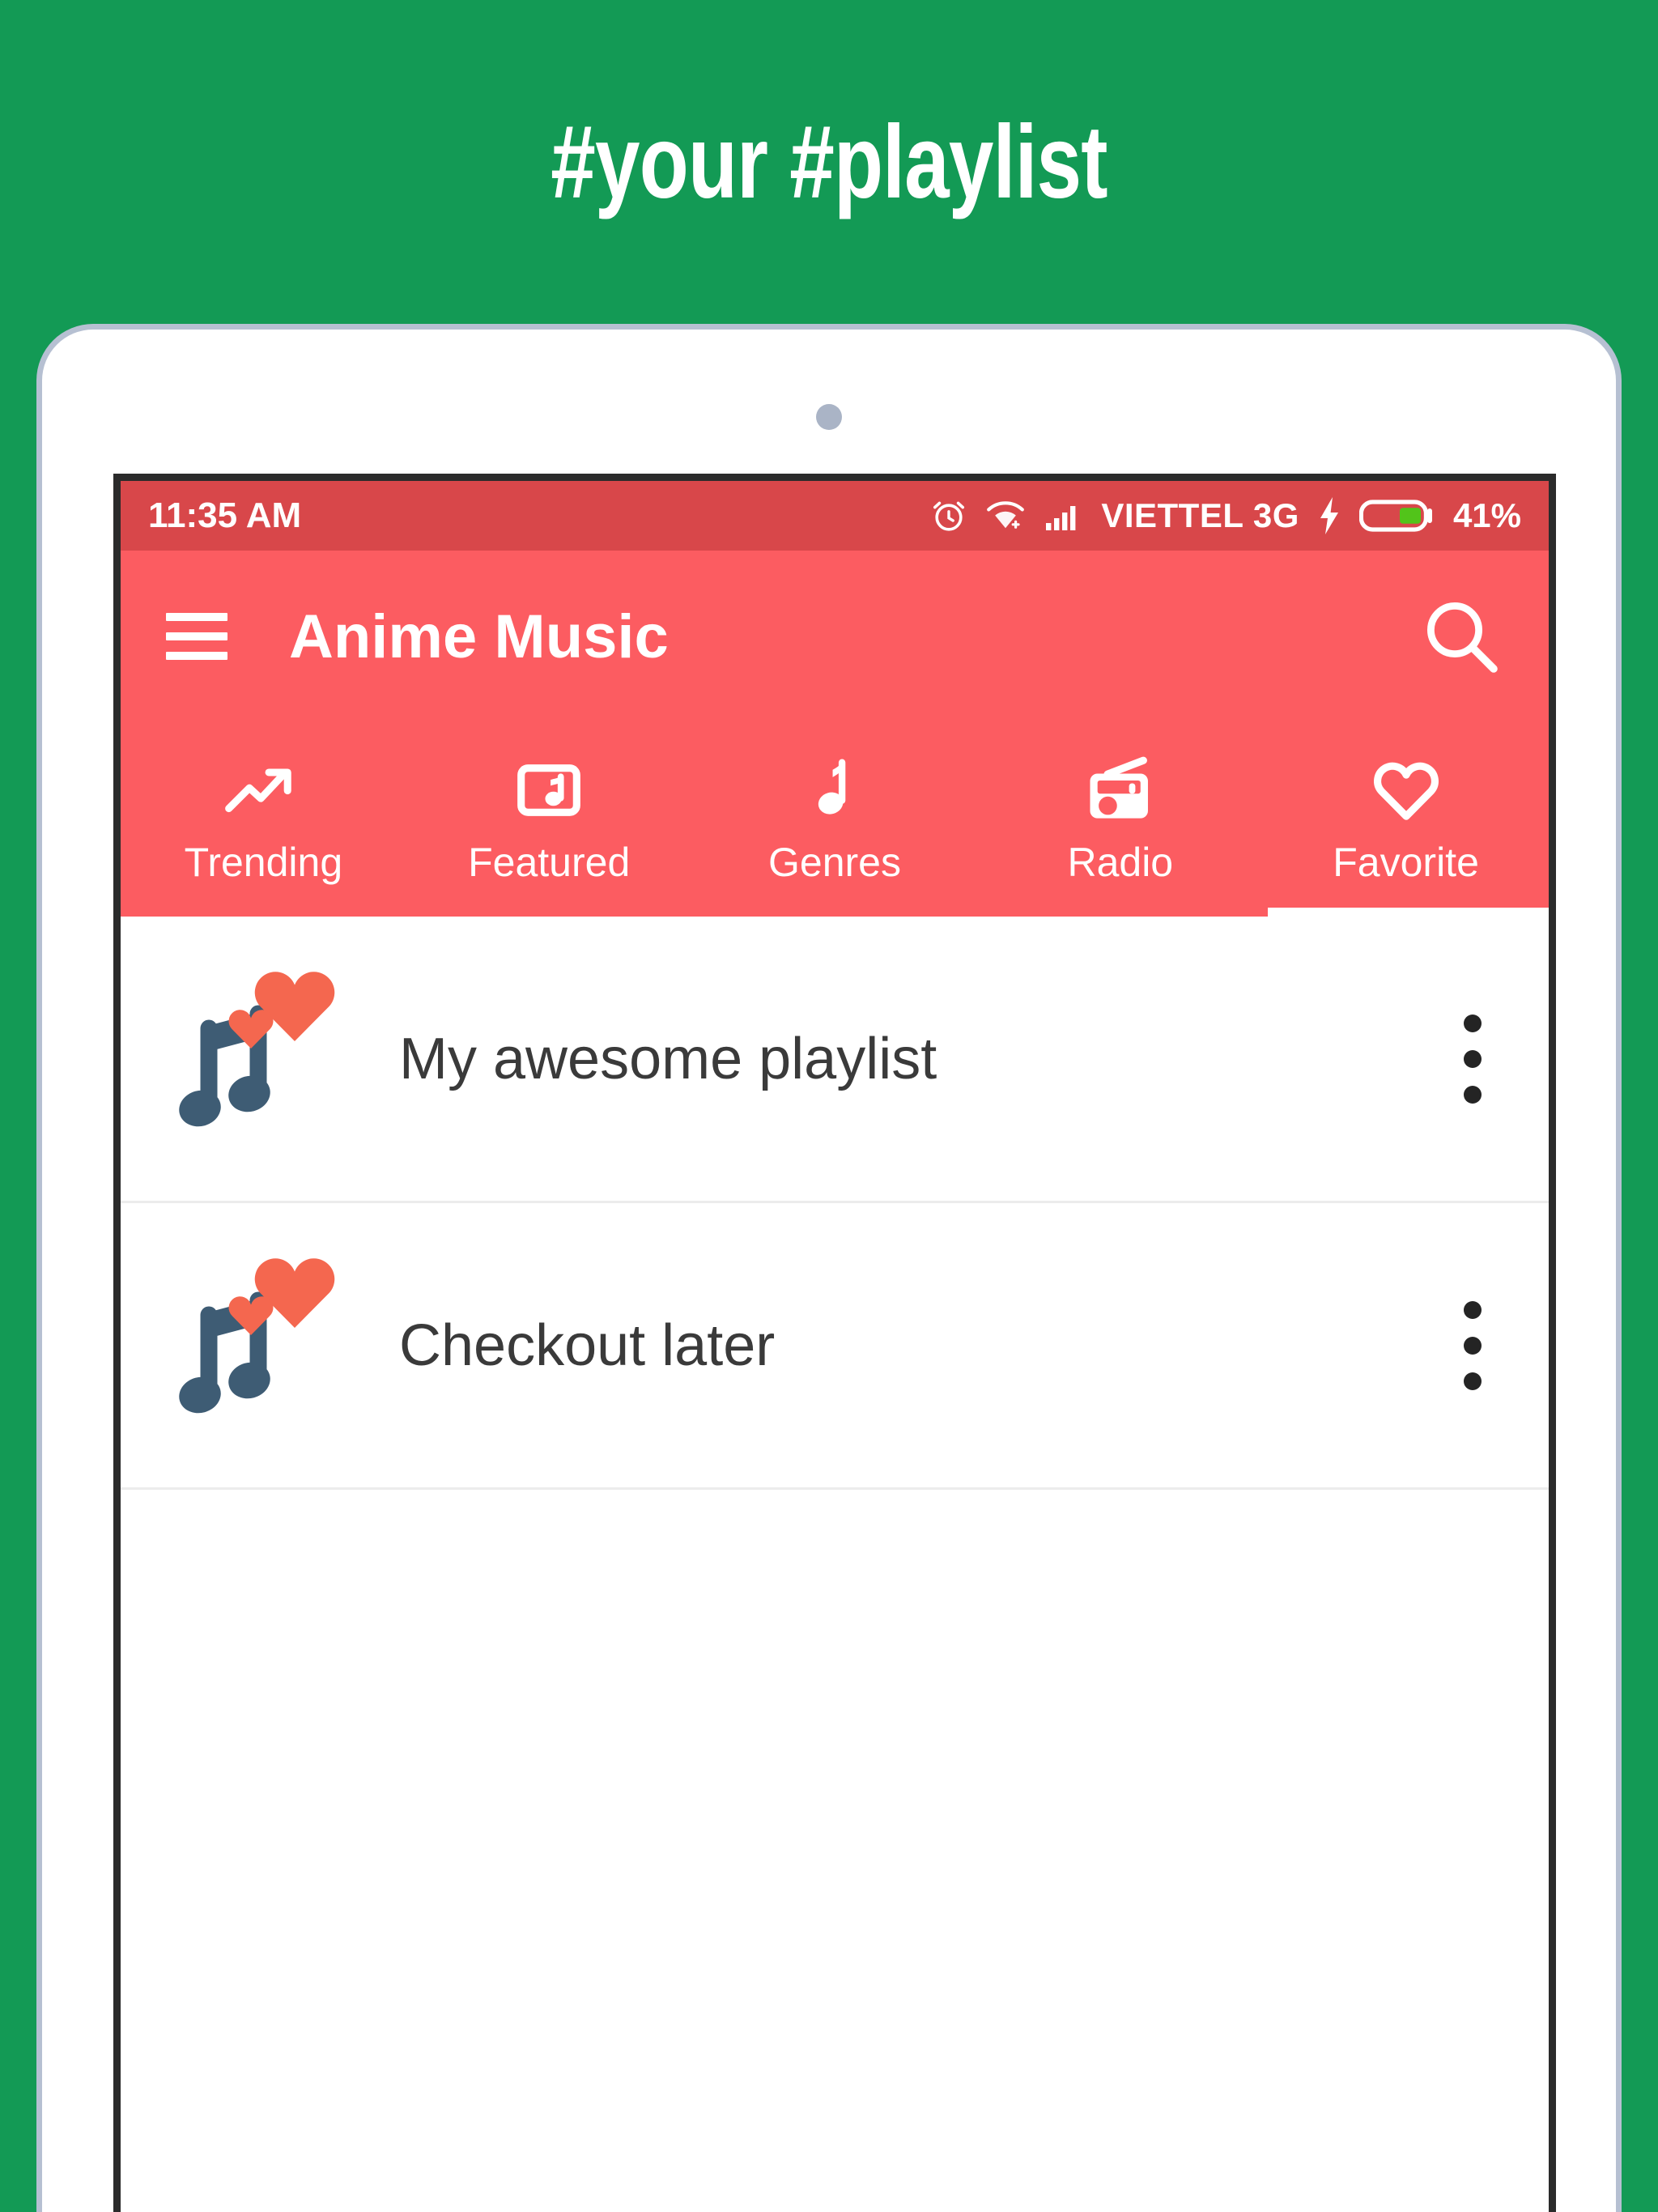  I want to click on signal-icon, so click(1064, 515).